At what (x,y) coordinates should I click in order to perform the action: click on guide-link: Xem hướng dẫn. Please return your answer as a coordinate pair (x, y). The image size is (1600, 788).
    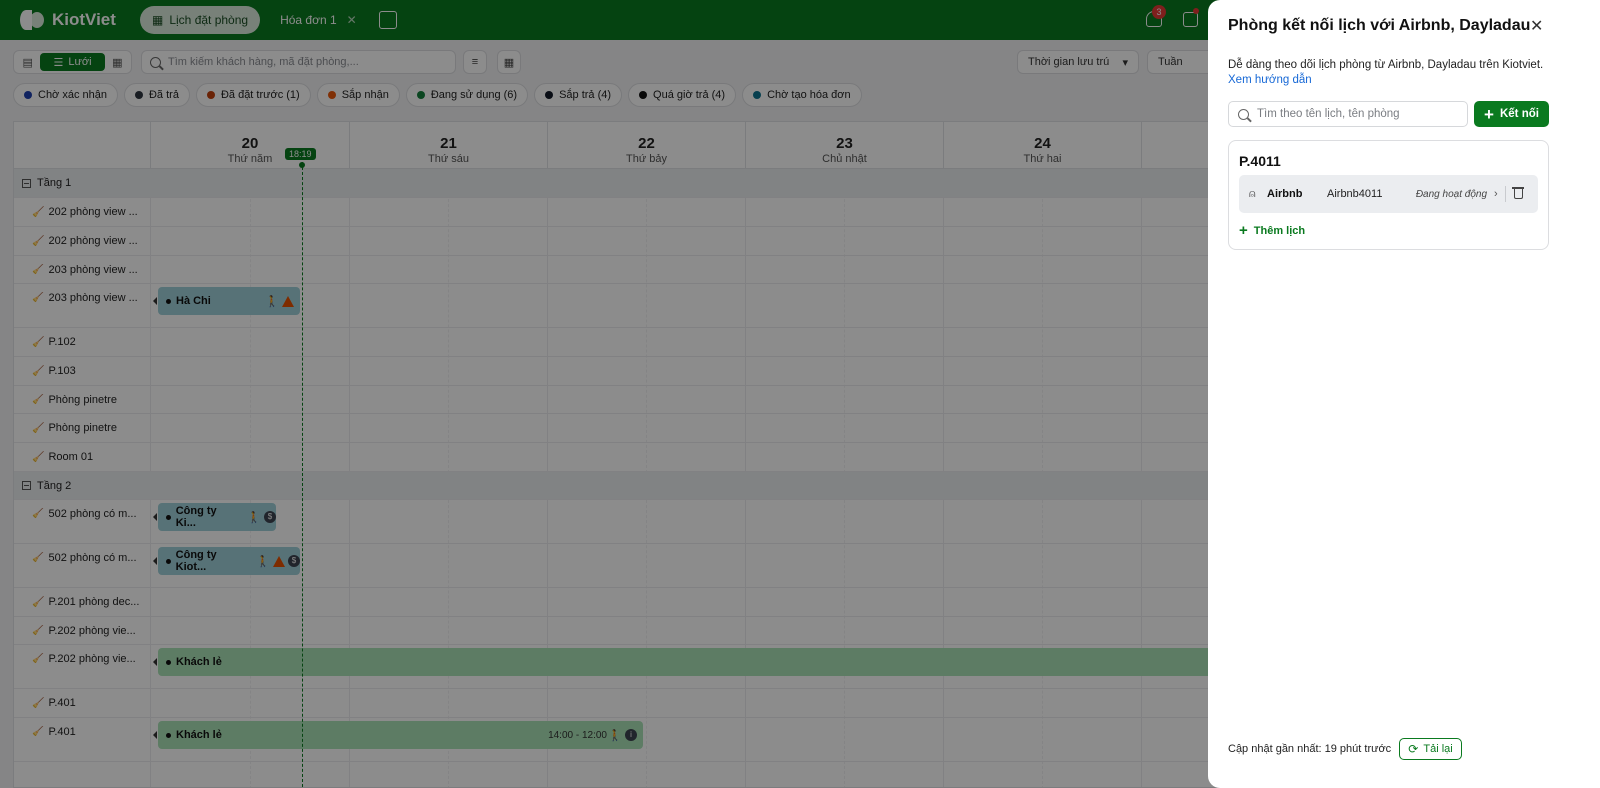
    Looking at the image, I should click on (1270, 80).